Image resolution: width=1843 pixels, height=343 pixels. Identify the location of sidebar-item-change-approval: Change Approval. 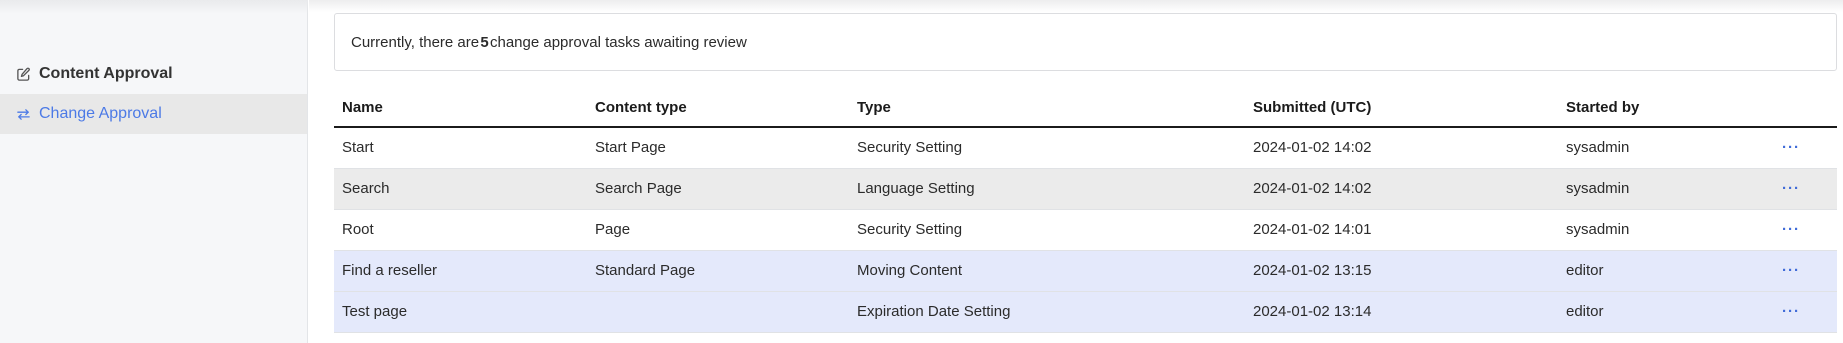
(153, 114).